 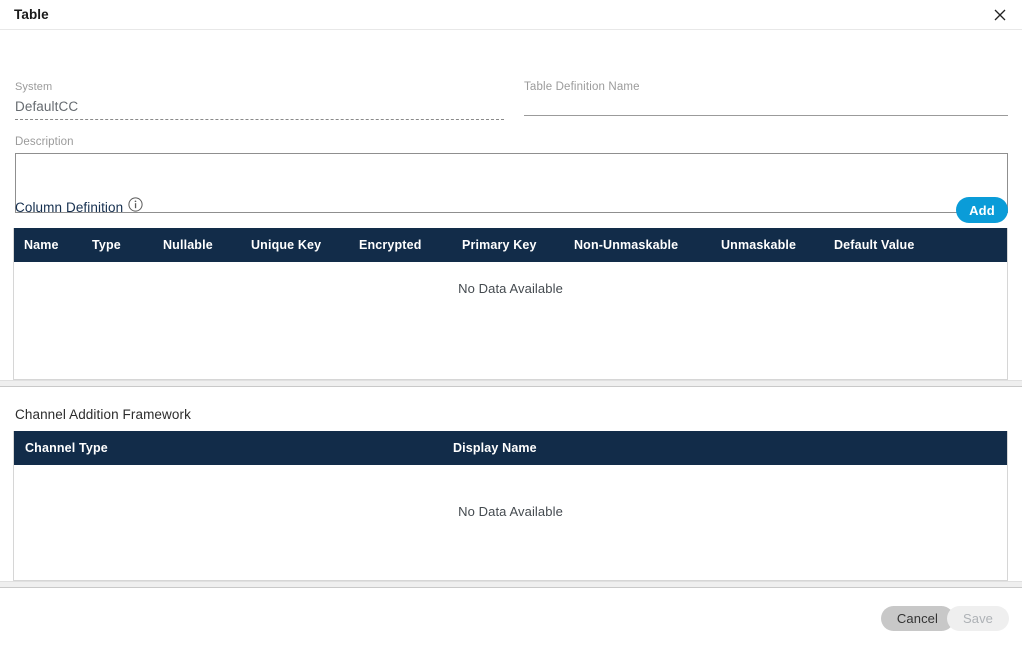 I want to click on column-header-default-value: Default Value, so click(x=889, y=245).